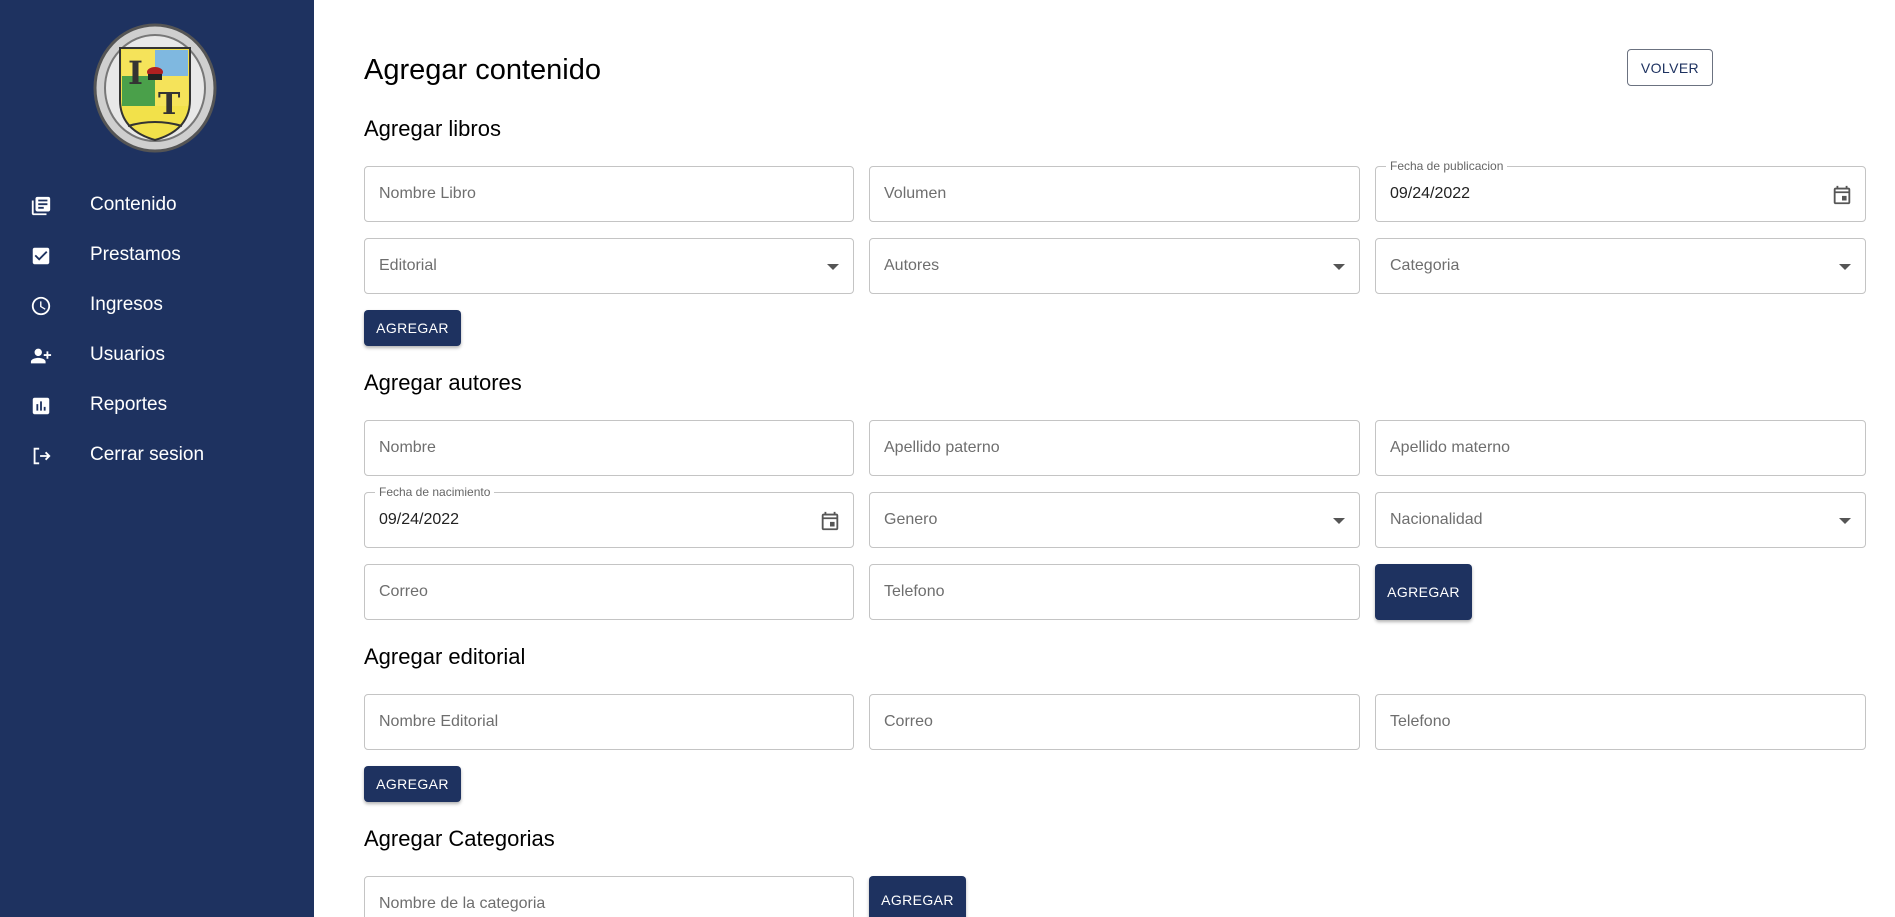 The height and width of the screenshot is (917, 1895). What do you see at coordinates (609, 266) in the screenshot?
I see `editorial-select: Editorial` at bounding box center [609, 266].